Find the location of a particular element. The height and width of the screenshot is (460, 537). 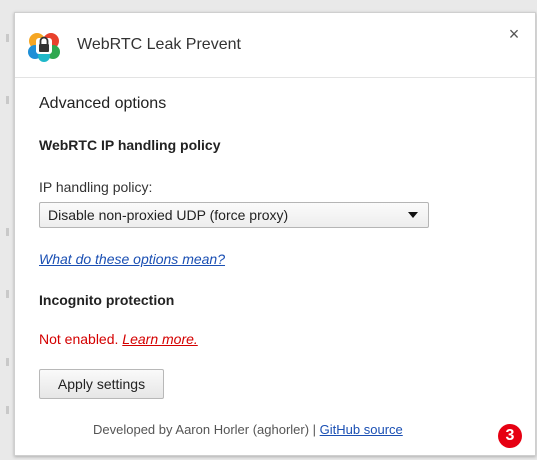

policy-field-label: IP handling policy: is located at coordinates (96, 187).